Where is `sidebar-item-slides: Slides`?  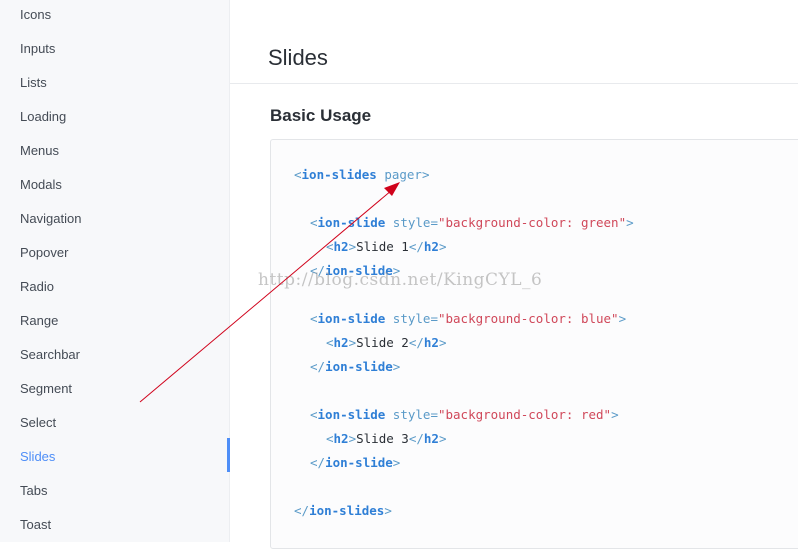 sidebar-item-slides: Slides is located at coordinates (37, 457).